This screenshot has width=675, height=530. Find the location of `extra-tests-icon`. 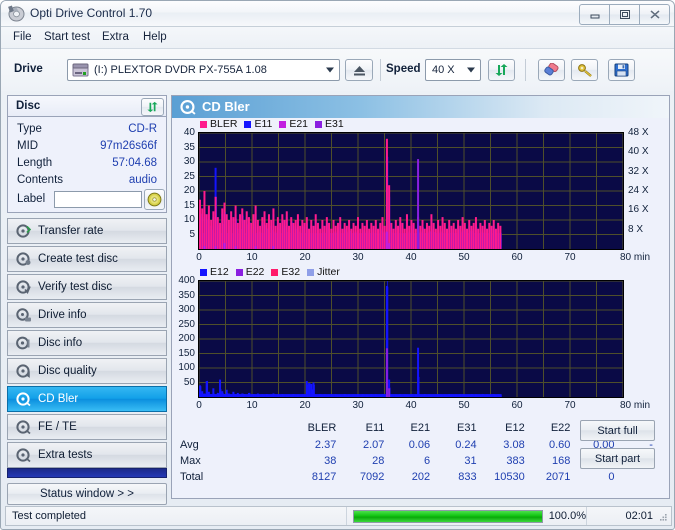

extra-tests-icon is located at coordinates (23, 455).